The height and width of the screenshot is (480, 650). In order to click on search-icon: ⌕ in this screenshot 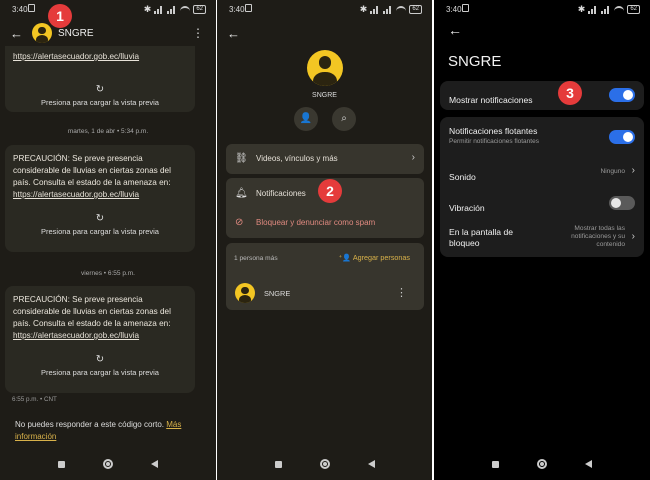, I will do `click(344, 118)`.